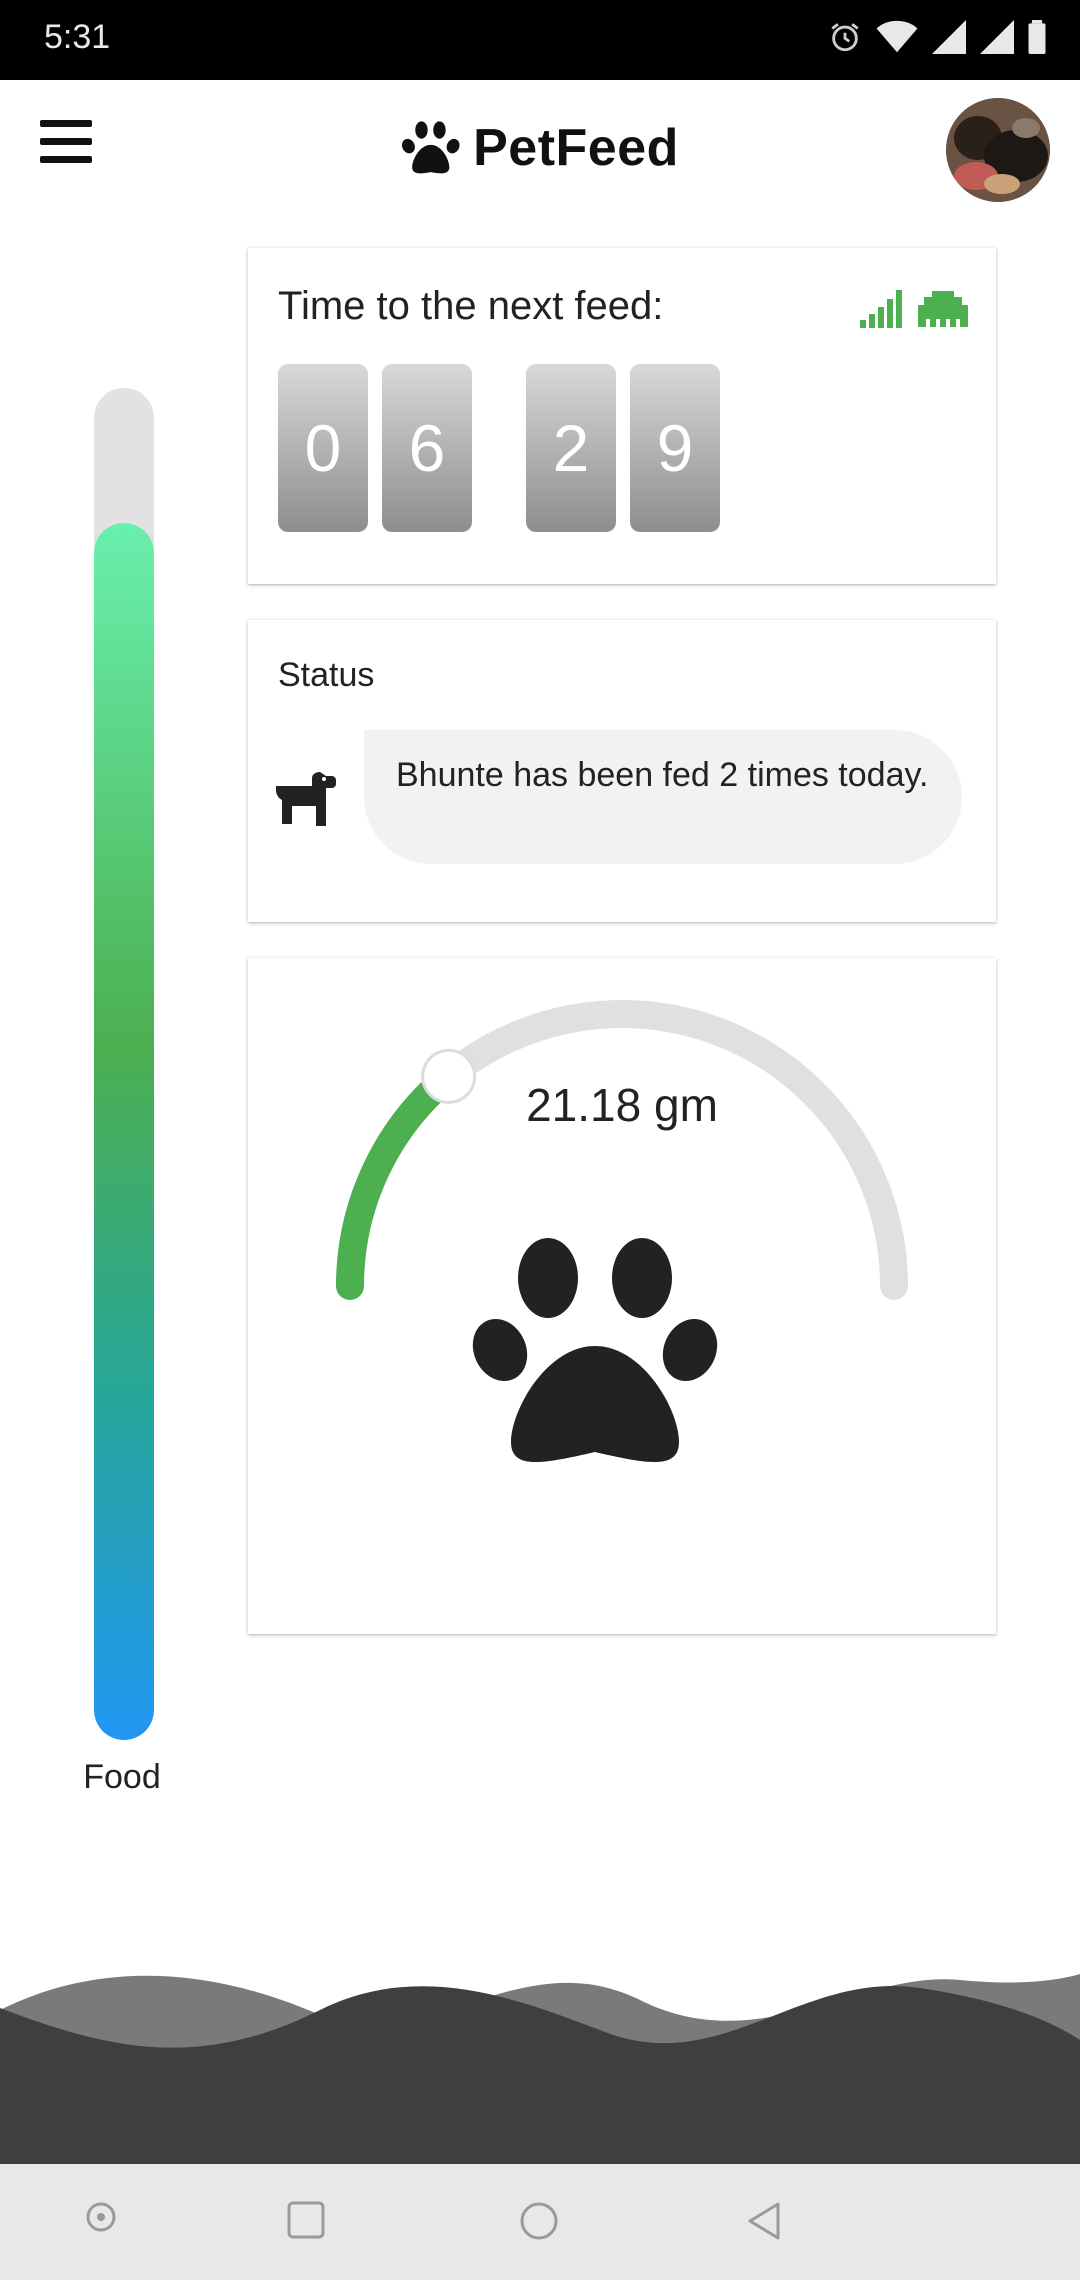 This screenshot has width=1080, height=2280. What do you see at coordinates (101, 2217) in the screenshot?
I see `assistant-dot-icon` at bounding box center [101, 2217].